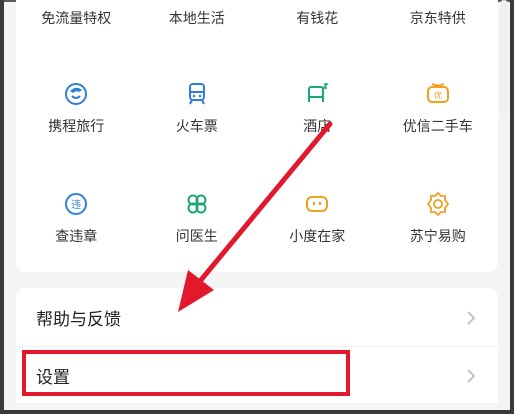 The image size is (514, 414). I want to click on service-jd-special: 京东特供, so click(438, 19).